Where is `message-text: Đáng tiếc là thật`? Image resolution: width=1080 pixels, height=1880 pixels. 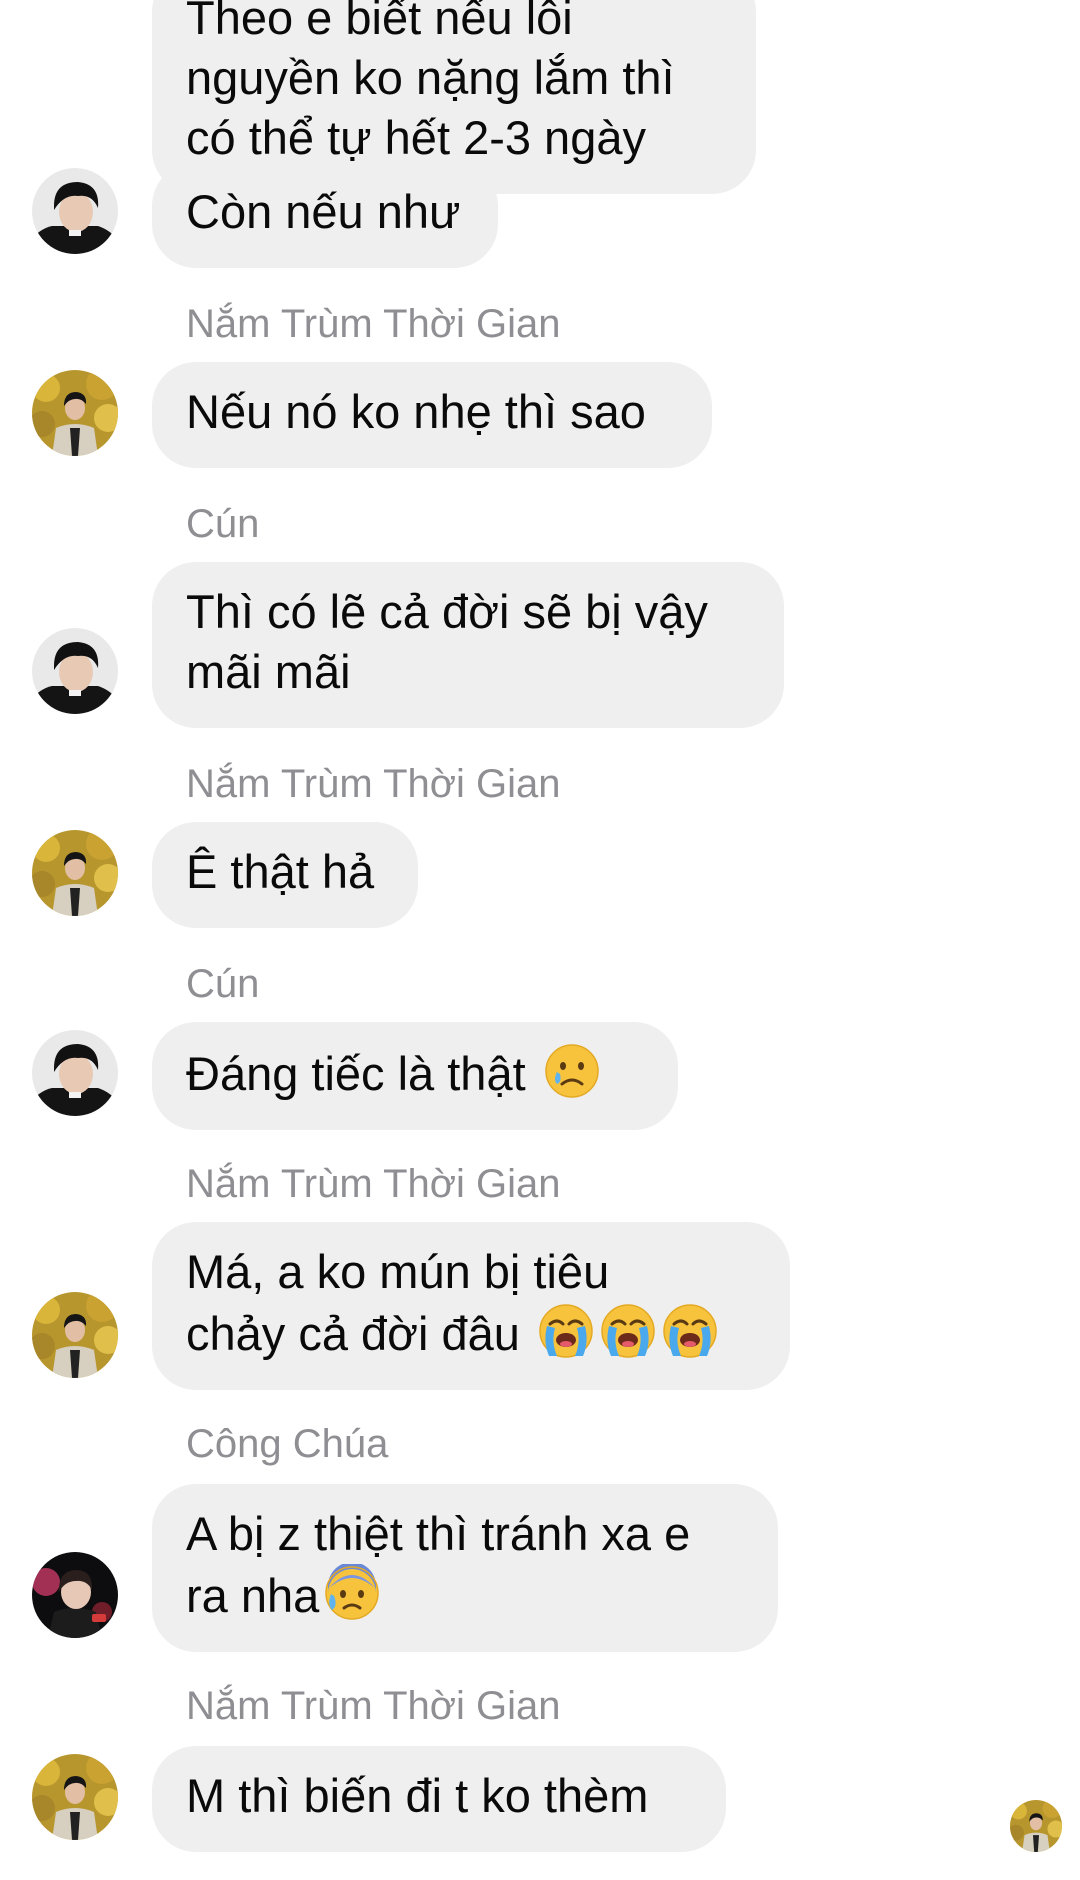 message-text: Đáng tiếc là thật is located at coordinates (356, 1073).